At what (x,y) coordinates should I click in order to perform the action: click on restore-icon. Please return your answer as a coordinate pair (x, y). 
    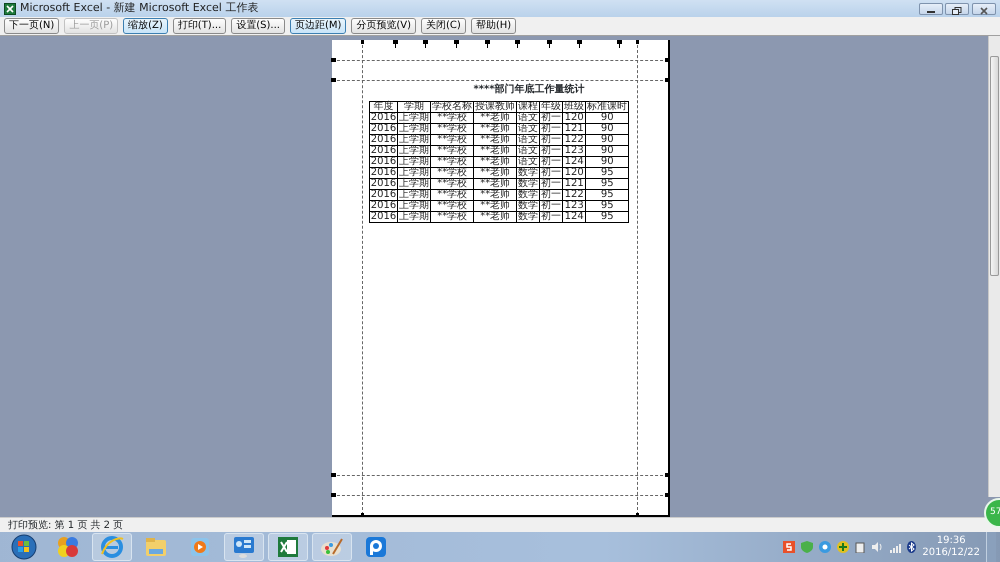
    Looking at the image, I should click on (957, 11).